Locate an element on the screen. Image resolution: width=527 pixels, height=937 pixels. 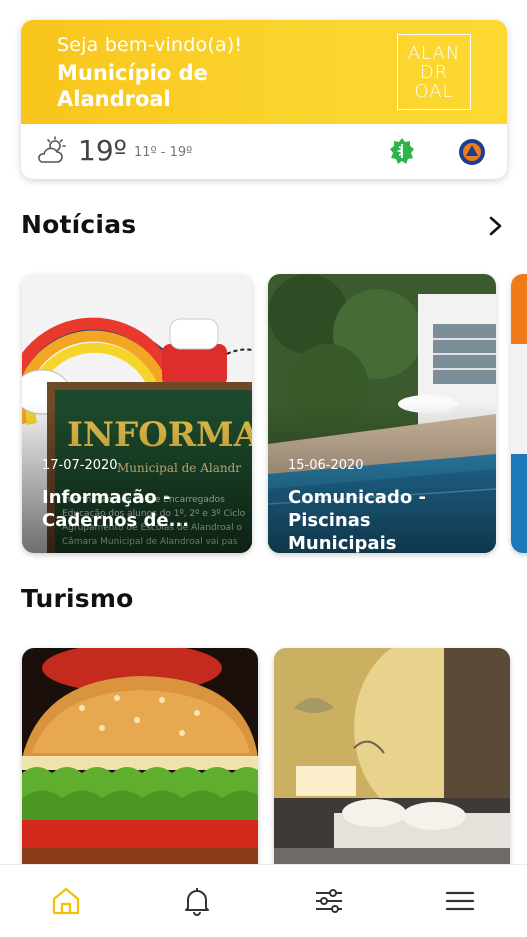
alandroal-logo: ALAN DR OAL is located at coordinates (434, 72).